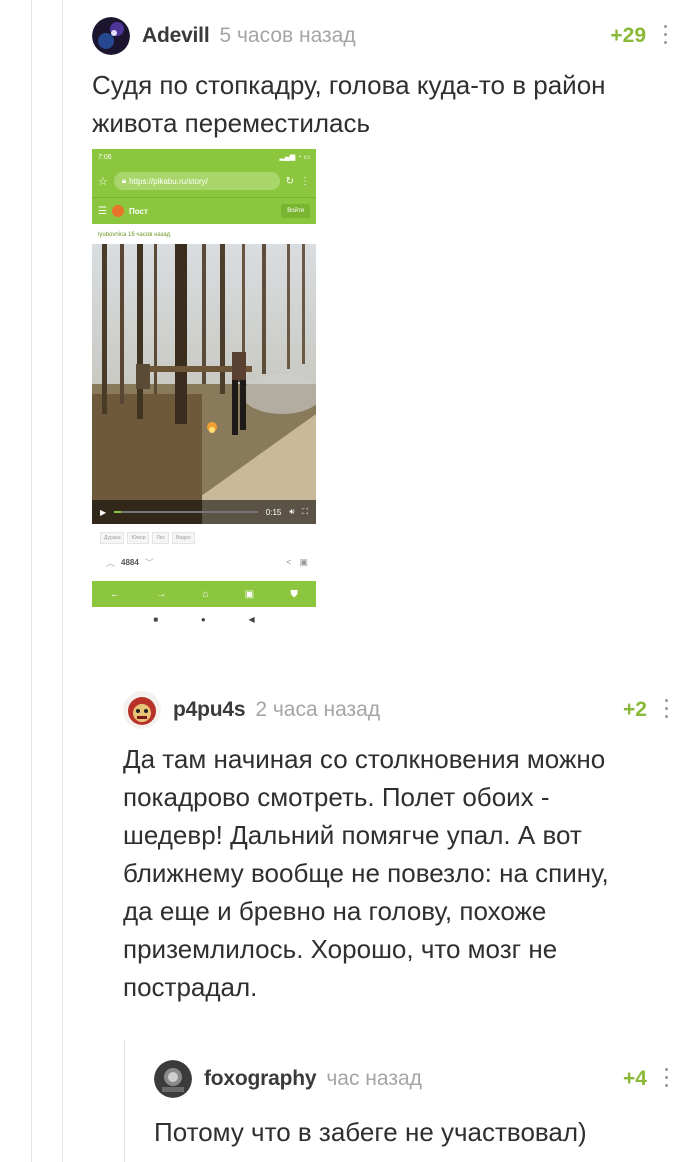 Image resolution: width=700 pixels, height=1162 pixels. I want to click on reload-icon: ↻, so click(289, 181).